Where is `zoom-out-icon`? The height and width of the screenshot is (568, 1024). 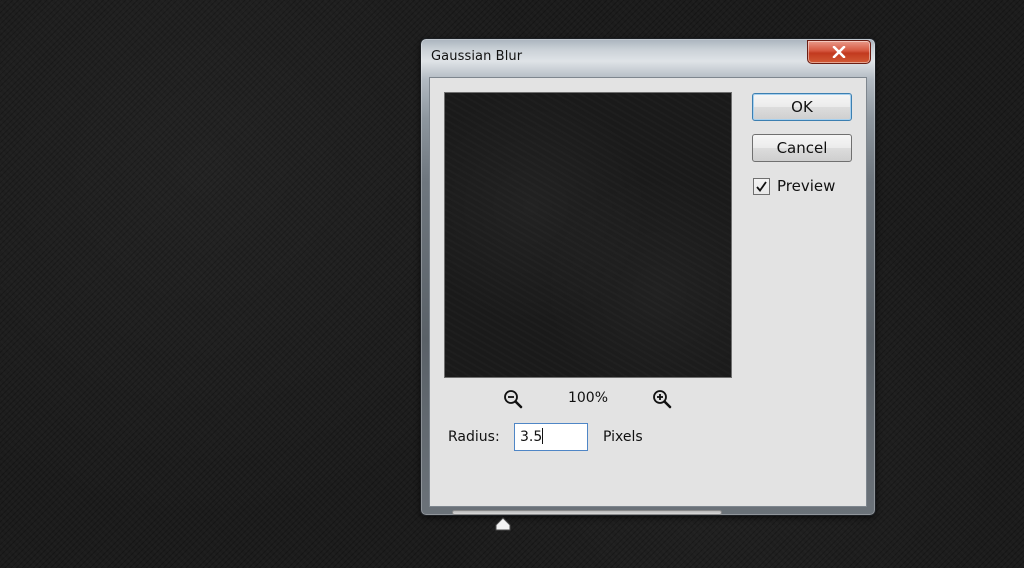 zoom-out-icon is located at coordinates (513, 399).